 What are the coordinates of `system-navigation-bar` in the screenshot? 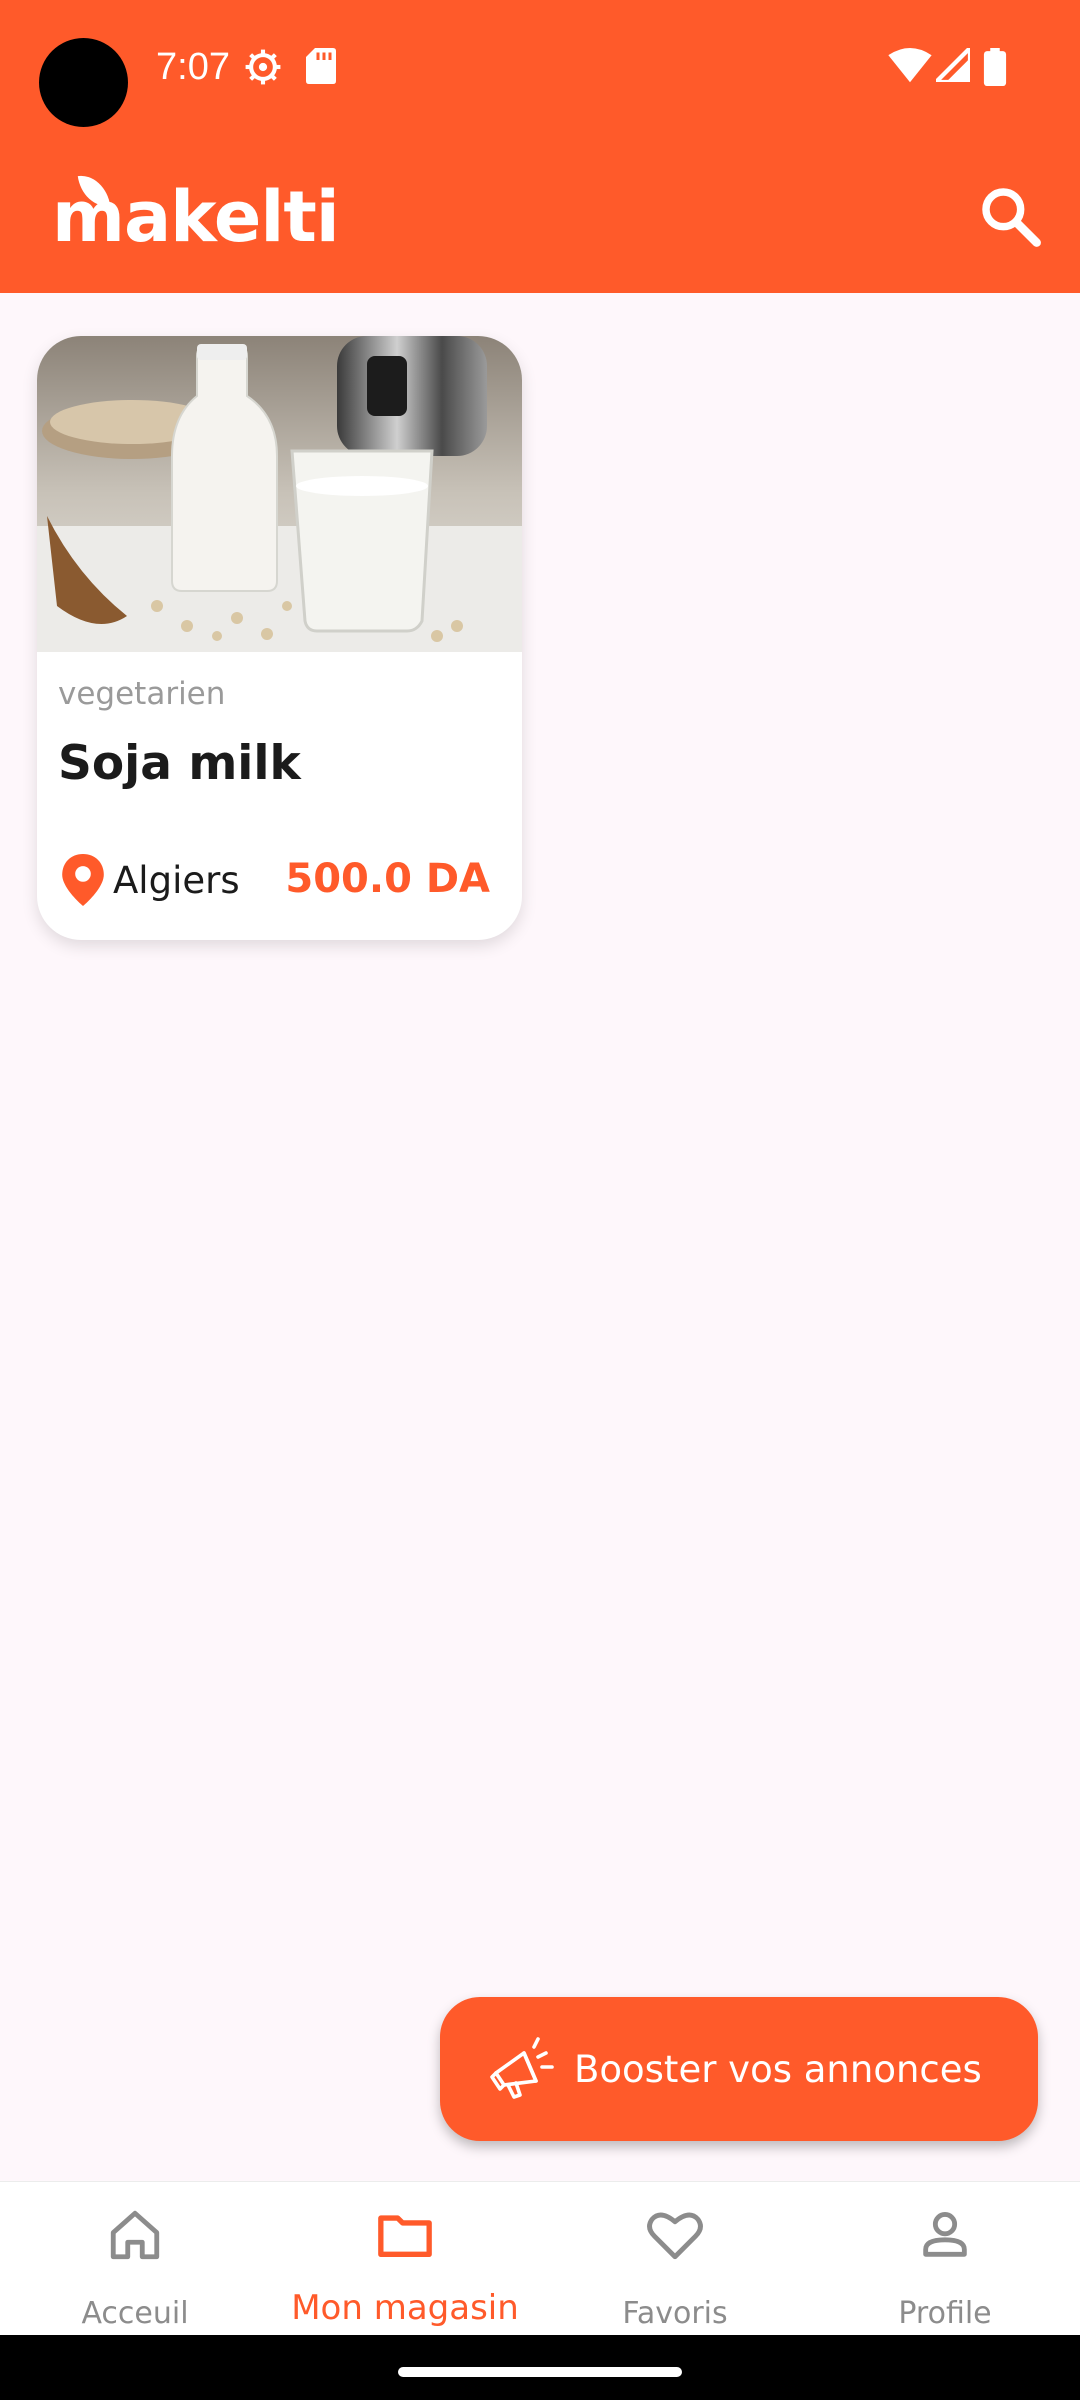 It's located at (540, 2367).